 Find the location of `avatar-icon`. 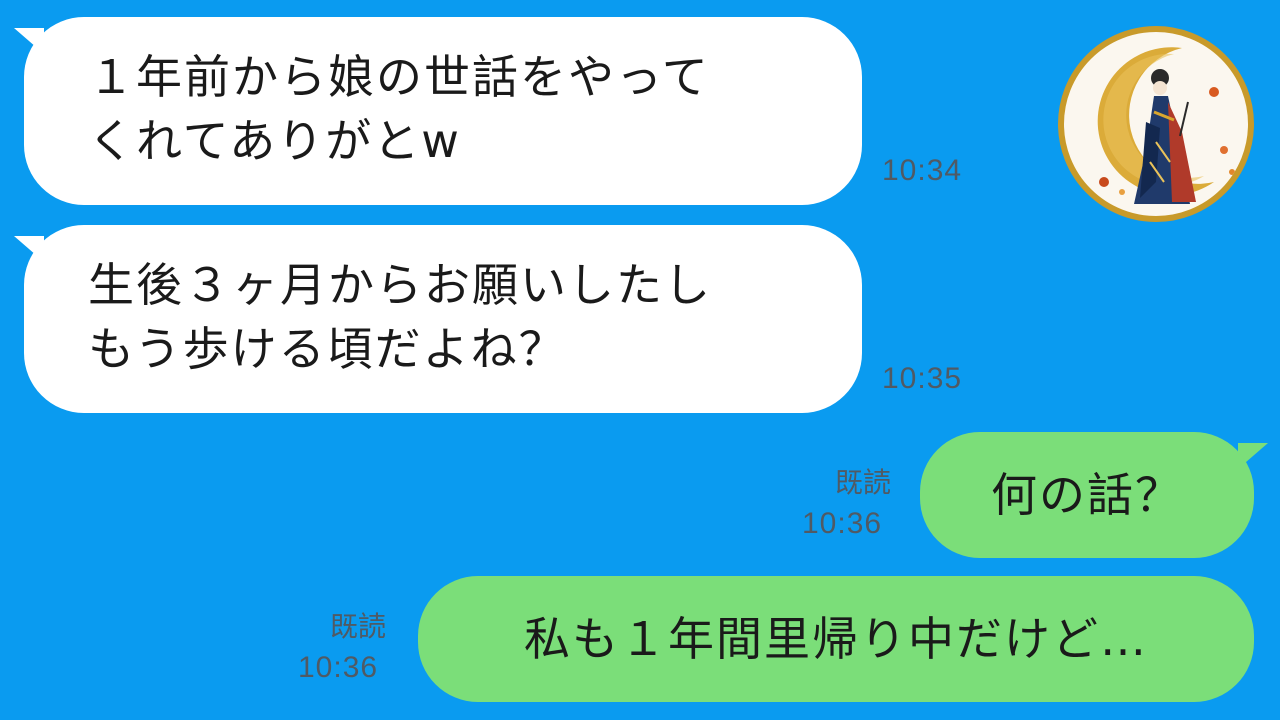

avatar-icon is located at coordinates (1156, 124).